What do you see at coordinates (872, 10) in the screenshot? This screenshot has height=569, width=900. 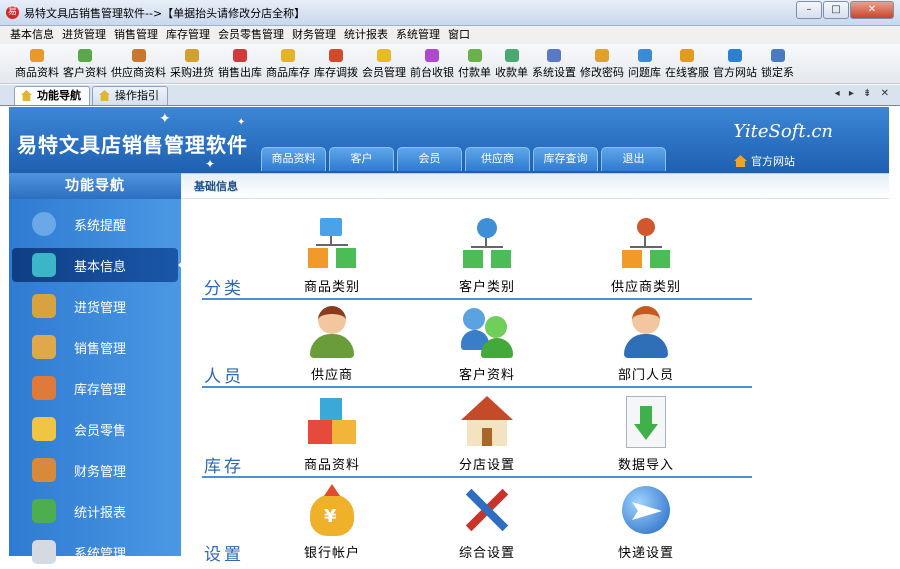 I see `close-button: ✕` at bounding box center [872, 10].